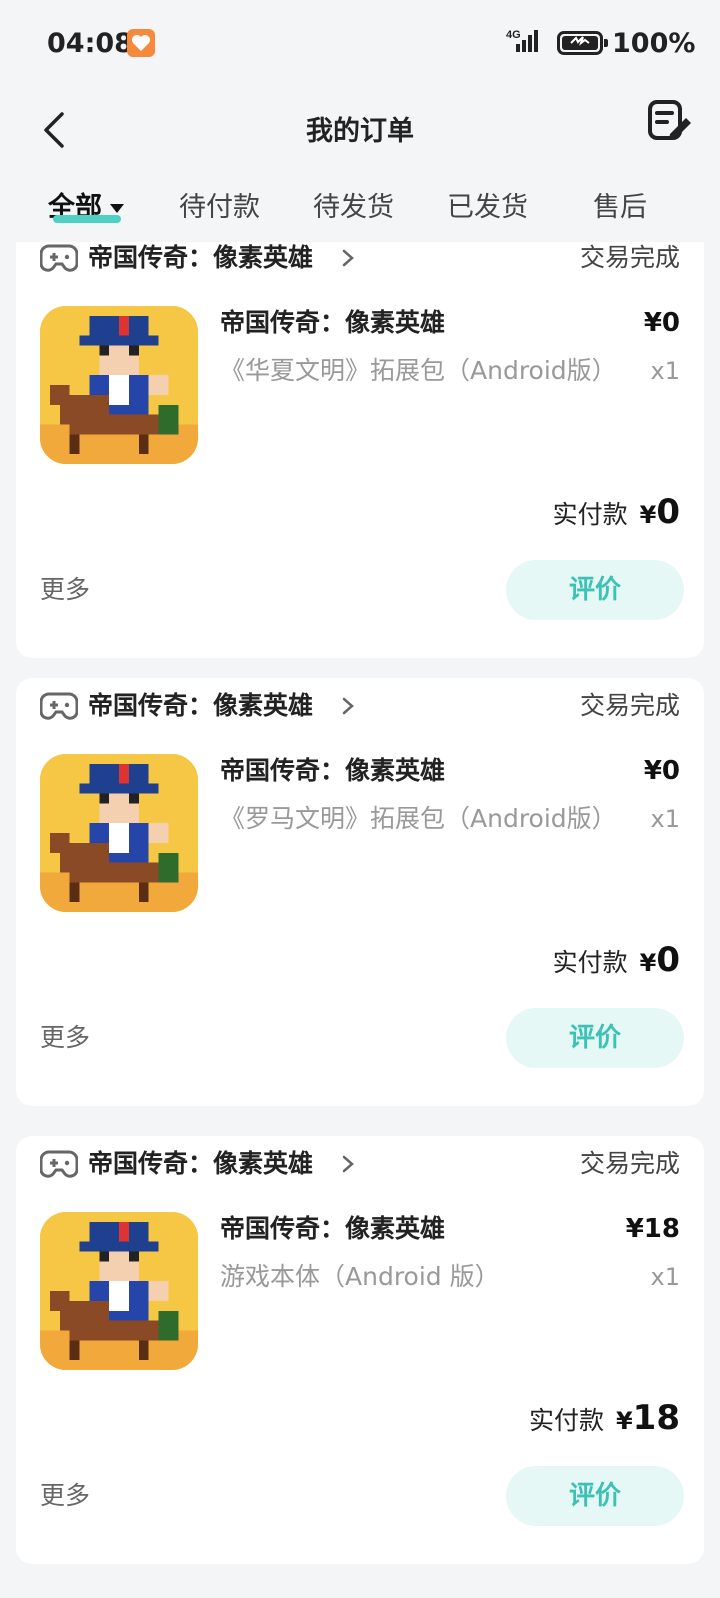  I want to click on product-description: 游戏本体（Android 版）, so click(360, 1276).